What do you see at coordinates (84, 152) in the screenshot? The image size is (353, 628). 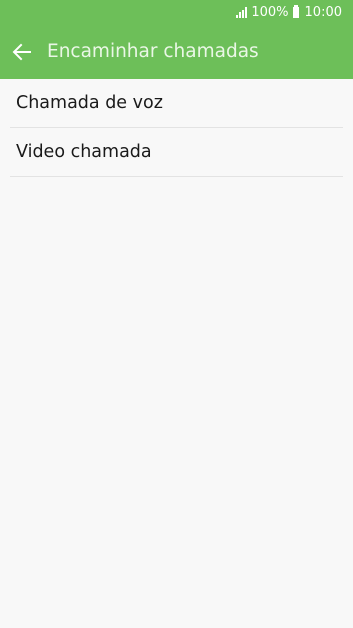 I see `list-item-label: Video chamada` at bounding box center [84, 152].